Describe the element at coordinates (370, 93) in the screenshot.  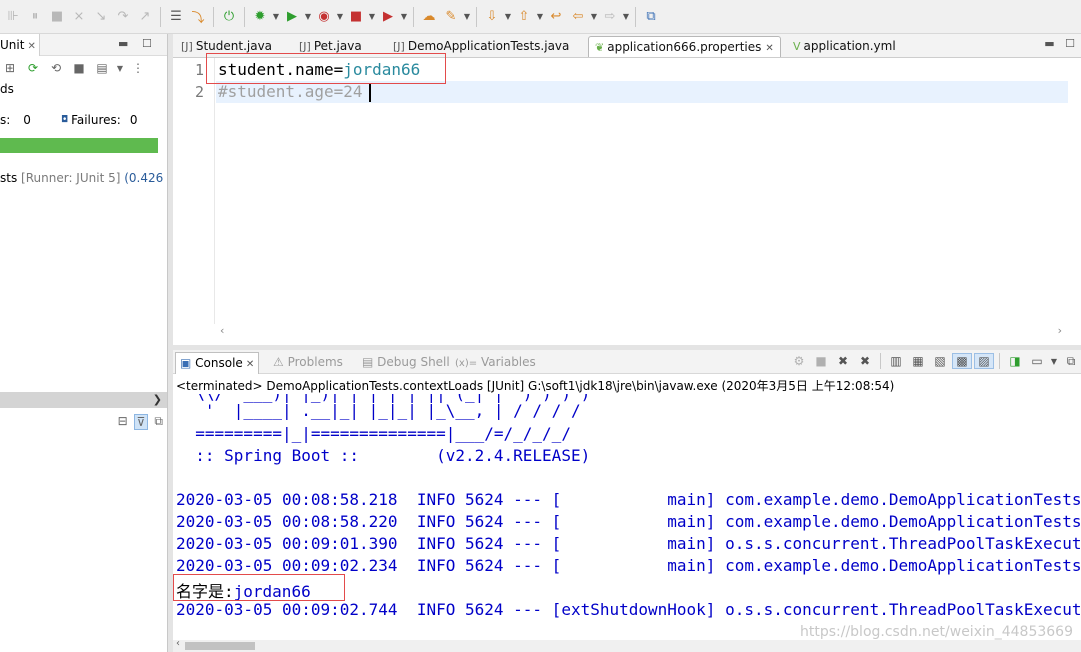
I see `text-caret` at that location.